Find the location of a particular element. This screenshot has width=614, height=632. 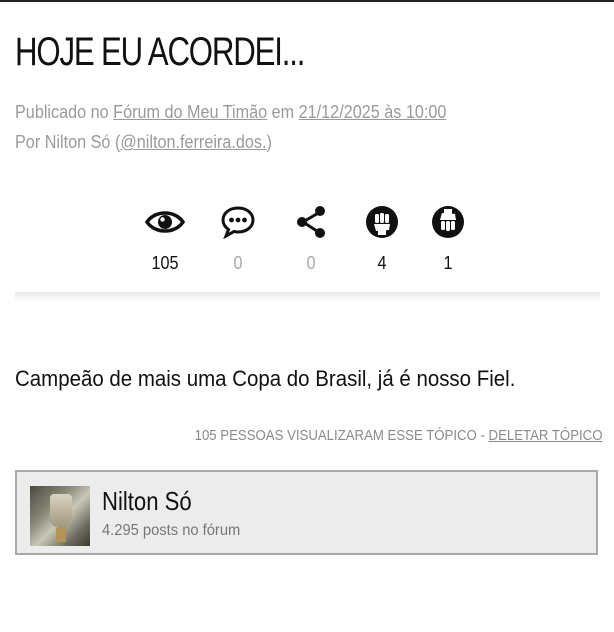

author-card: Nilton Só 4.295 posts no fórum is located at coordinates (306, 512).